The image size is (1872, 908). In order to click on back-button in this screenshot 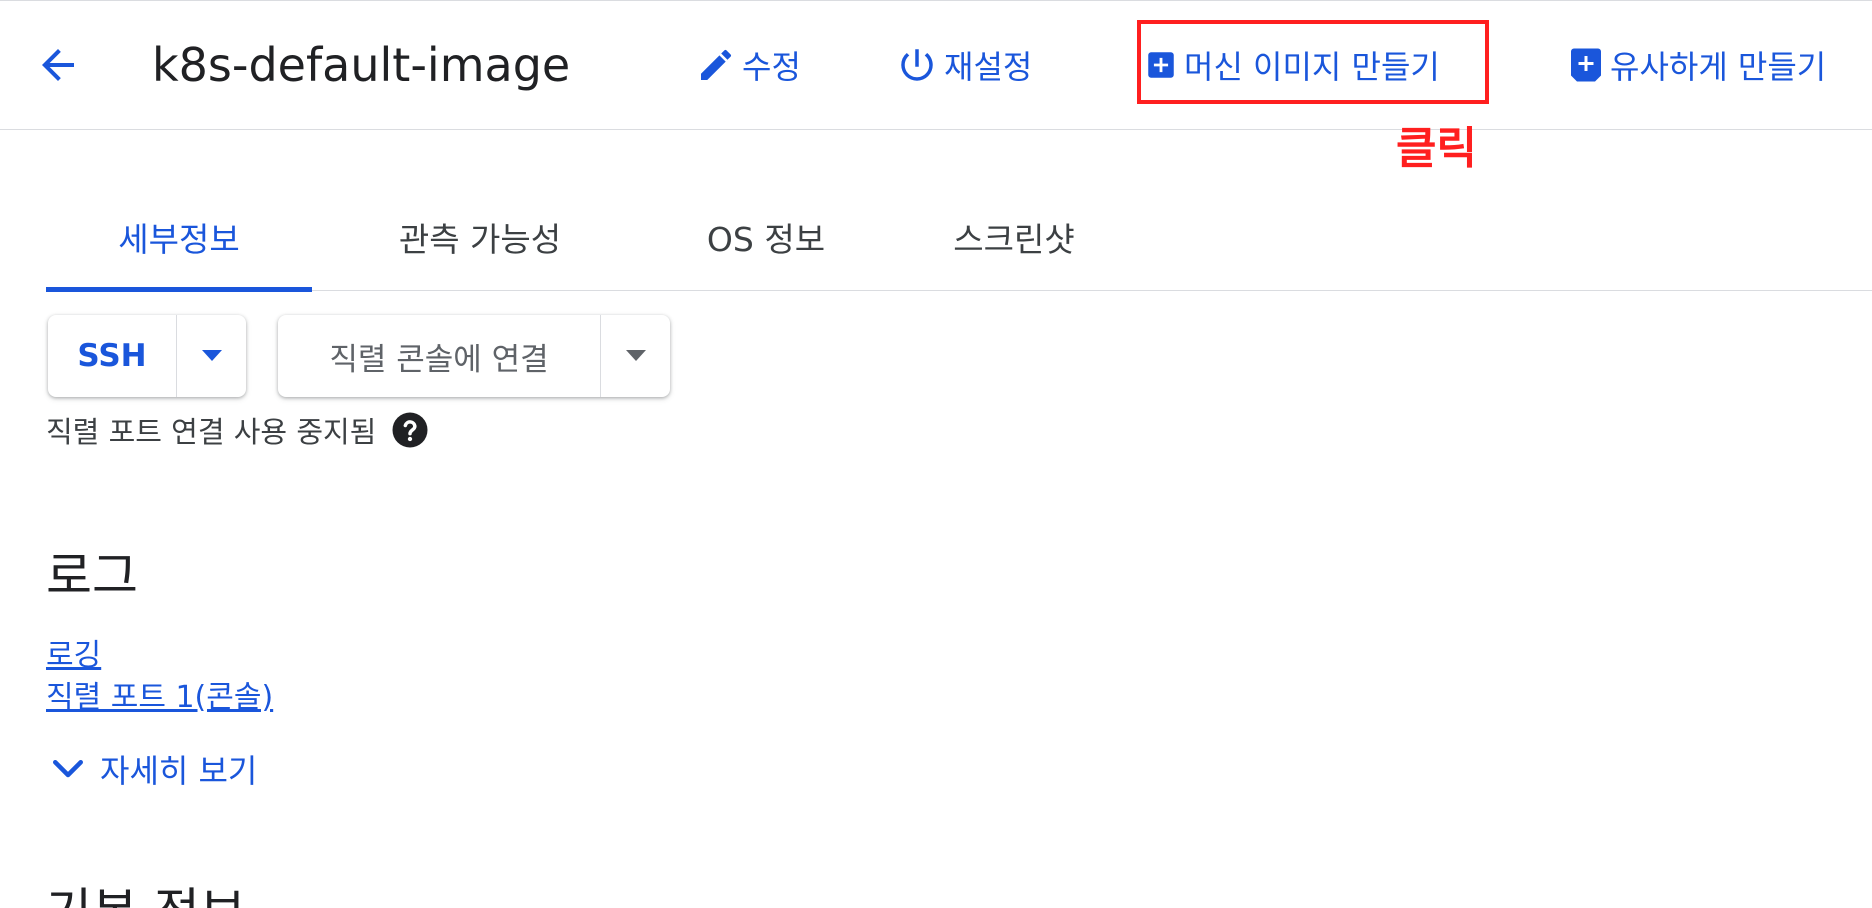, I will do `click(58, 65)`.